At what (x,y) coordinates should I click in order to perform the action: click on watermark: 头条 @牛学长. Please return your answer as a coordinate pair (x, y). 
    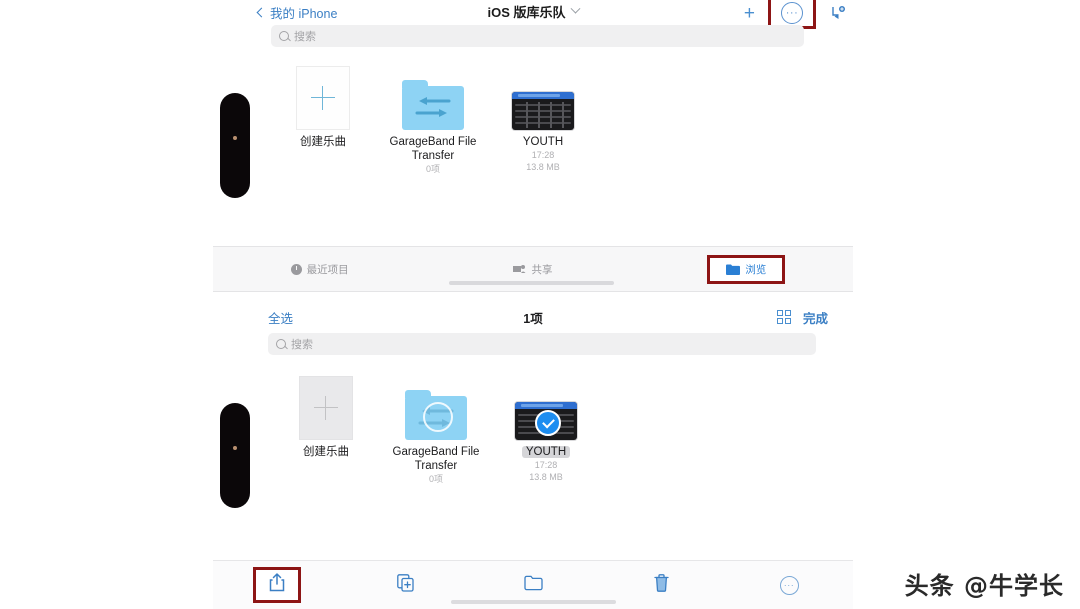
    Looking at the image, I should click on (984, 586).